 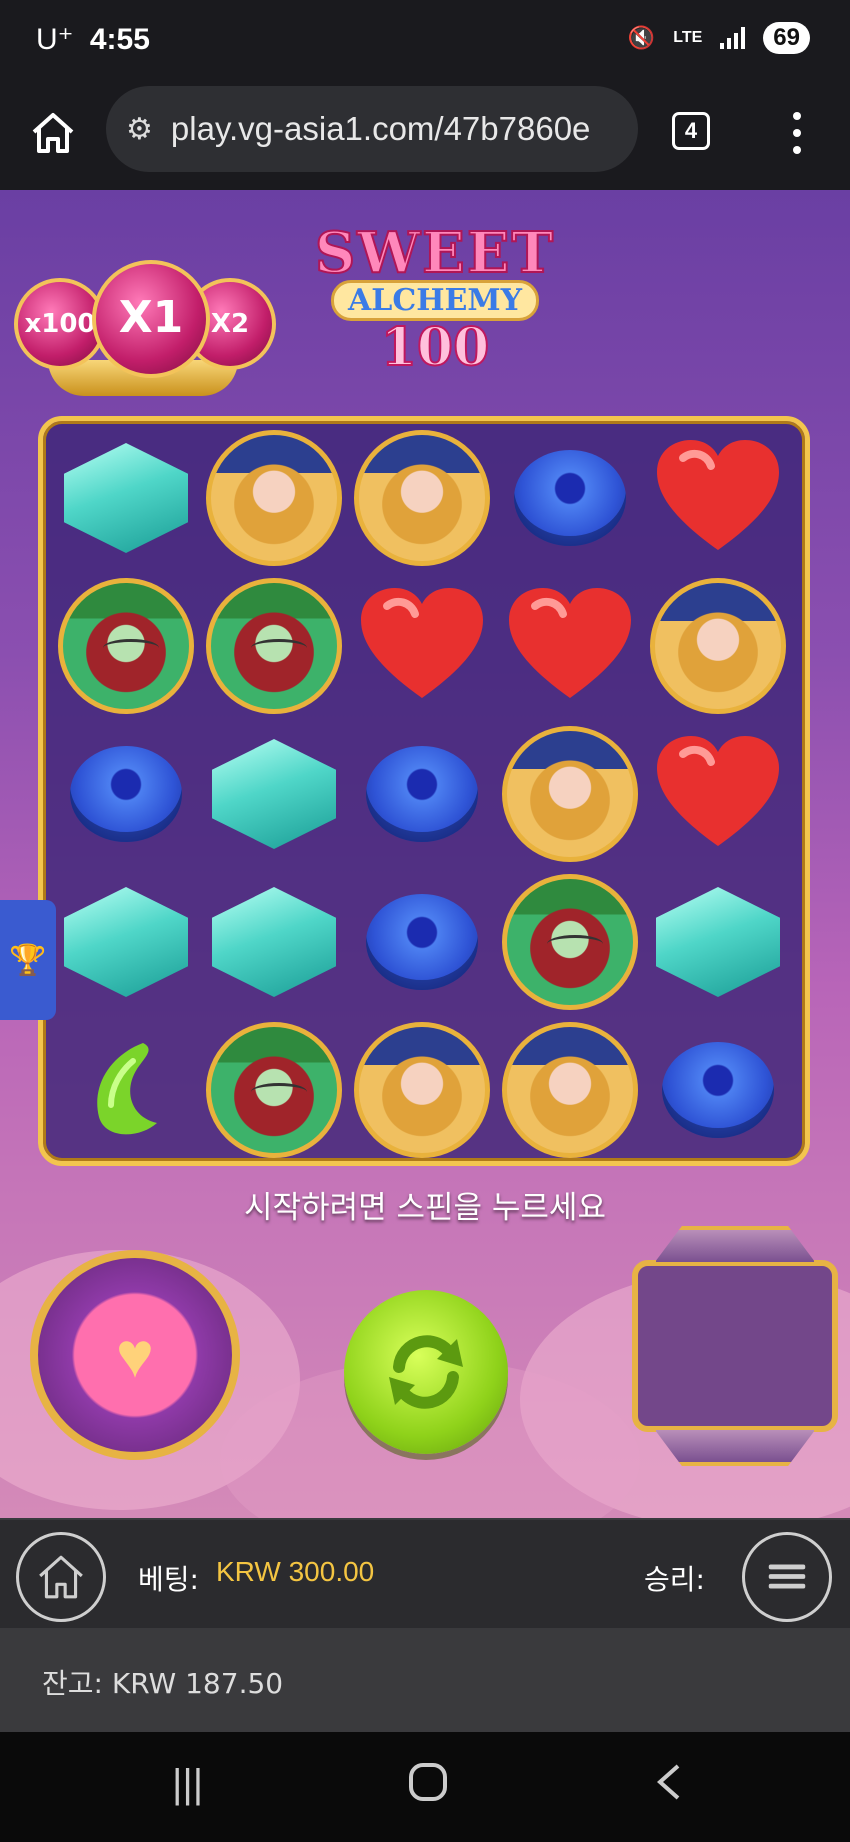 I want to click on logo-line-1: SWEET, so click(x=435, y=253).